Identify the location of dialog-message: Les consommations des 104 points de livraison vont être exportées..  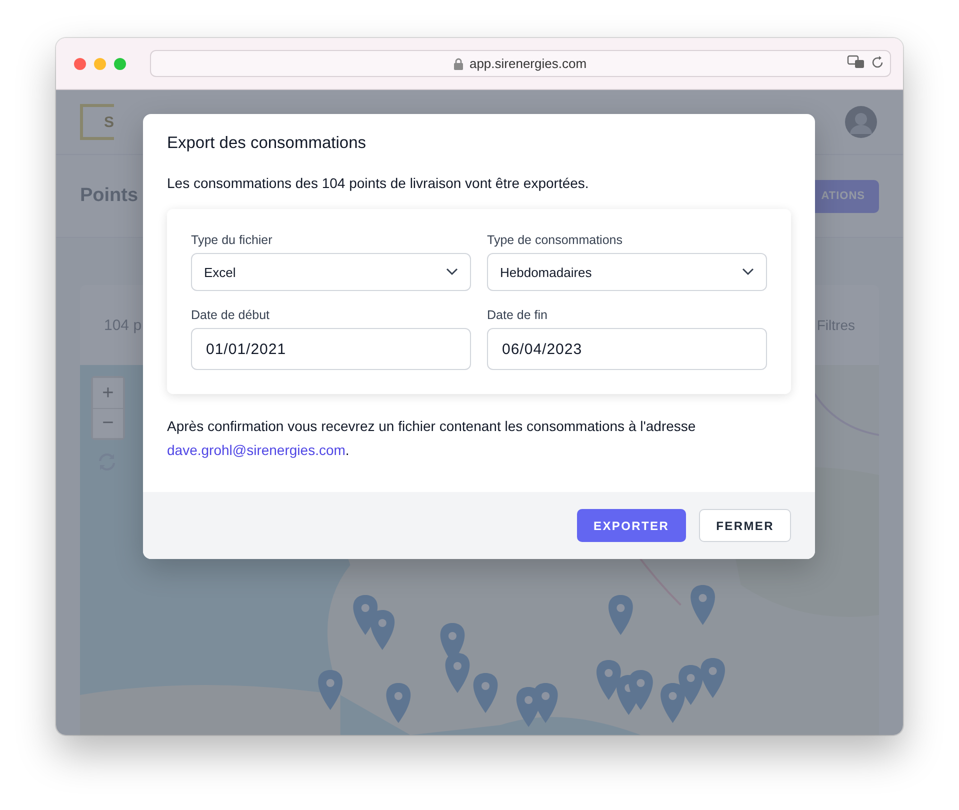
(378, 183).